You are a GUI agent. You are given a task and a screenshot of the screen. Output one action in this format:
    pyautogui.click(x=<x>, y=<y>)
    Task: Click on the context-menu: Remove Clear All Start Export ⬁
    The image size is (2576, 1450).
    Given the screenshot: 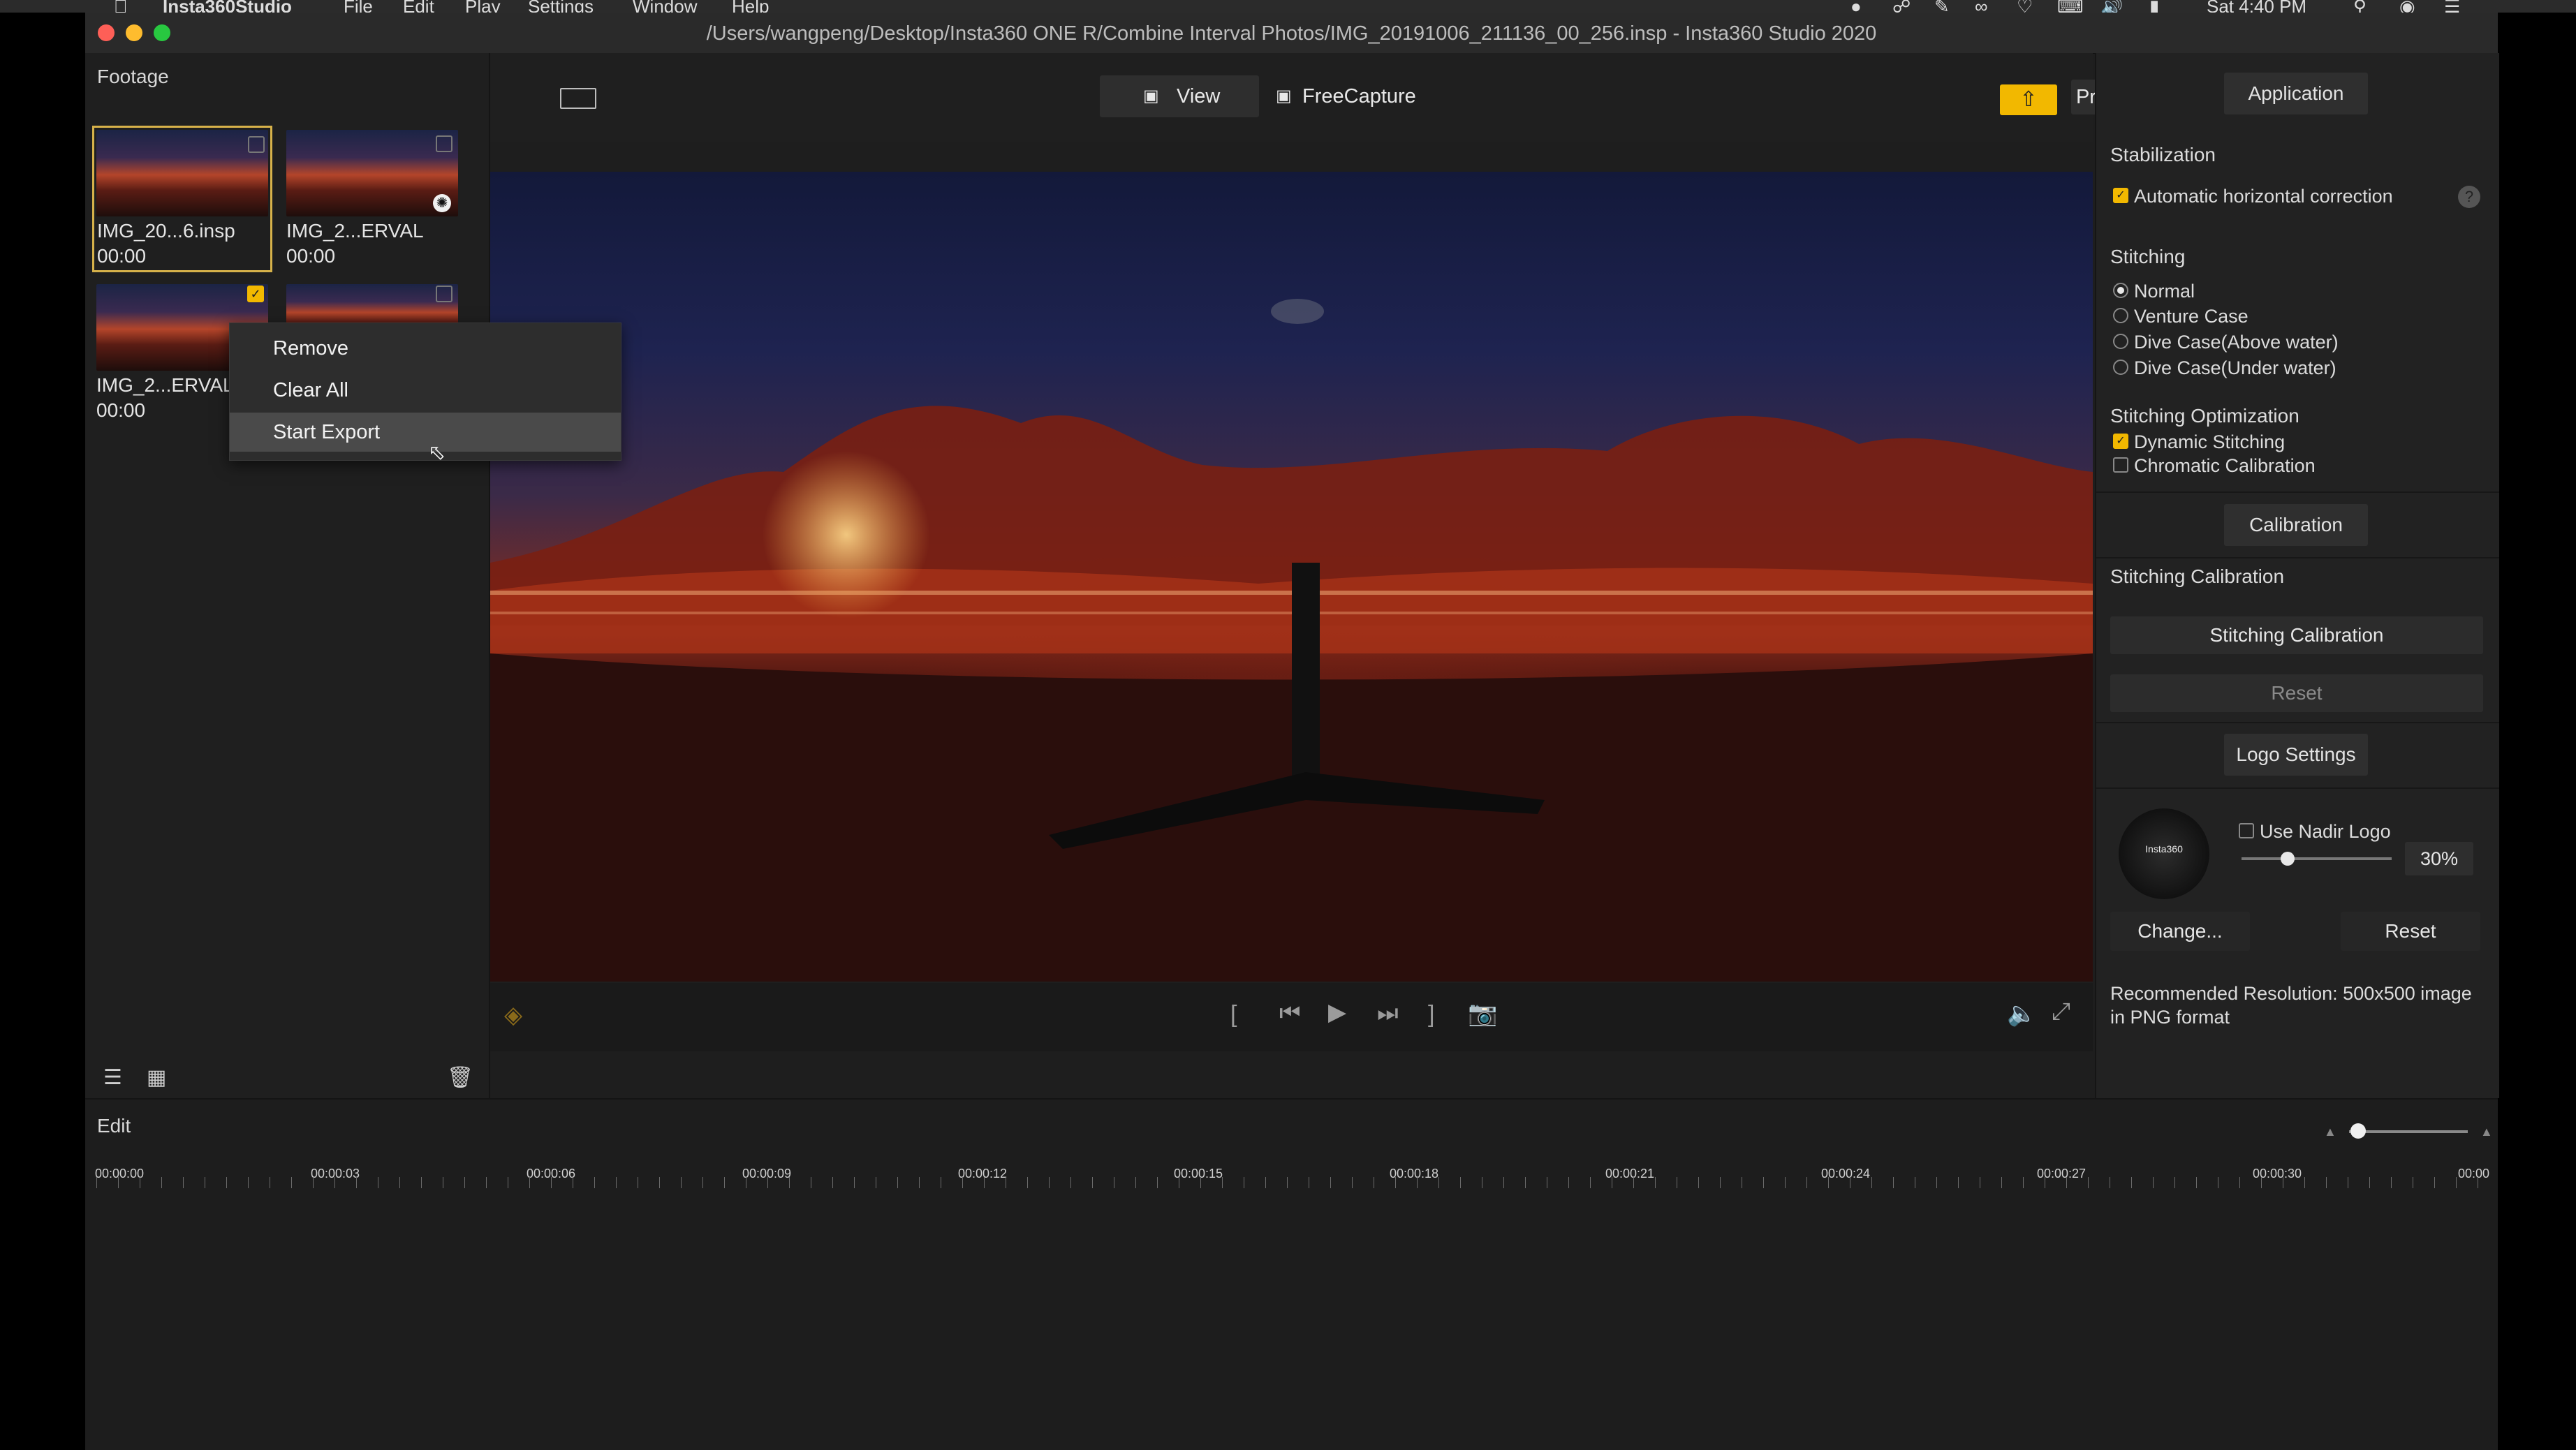 What is the action you would take?
    pyautogui.click(x=425, y=393)
    